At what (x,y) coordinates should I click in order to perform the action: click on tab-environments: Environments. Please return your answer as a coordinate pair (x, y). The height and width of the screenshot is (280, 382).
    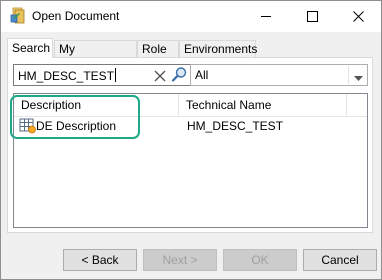
    Looking at the image, I should click on (218, 48).